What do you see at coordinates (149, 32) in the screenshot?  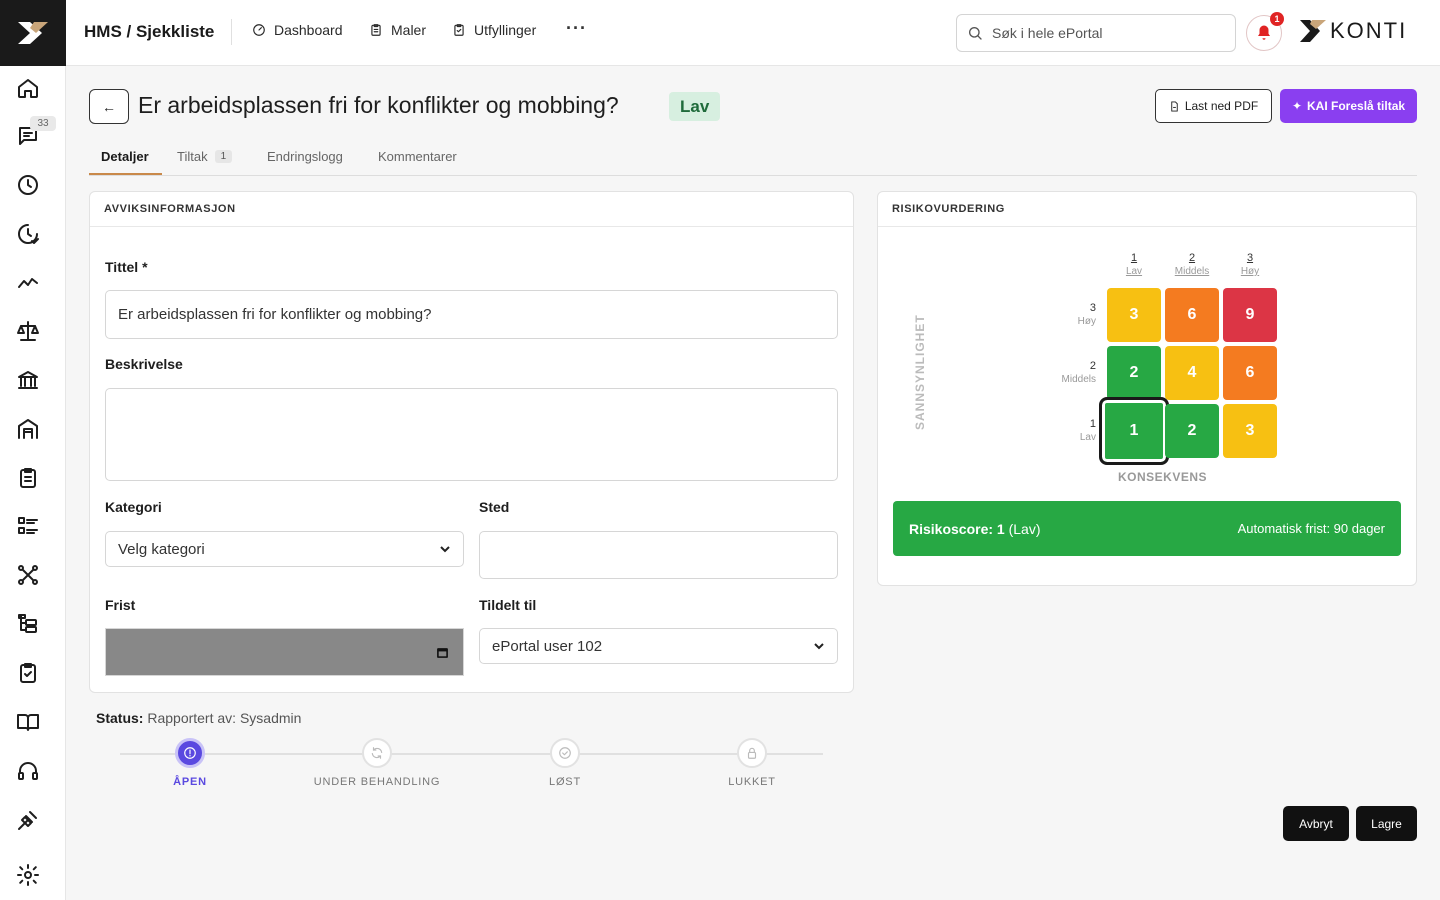 I see `breadcrumb: HMS / Sjekkliste` at bounding box center [149, 32].